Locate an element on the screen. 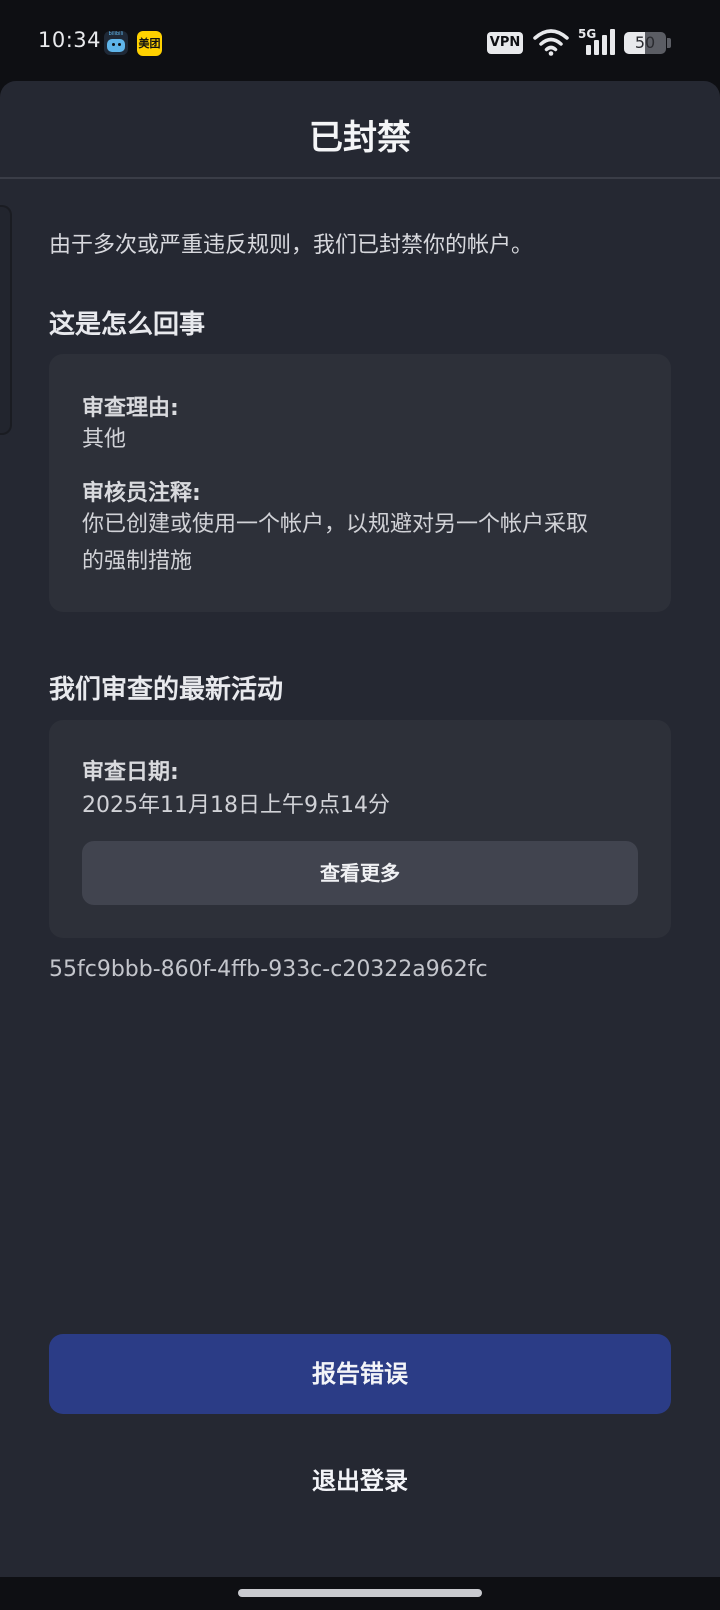  moderator-note-label: 审核员注释: is located at coordinates (141, 493).